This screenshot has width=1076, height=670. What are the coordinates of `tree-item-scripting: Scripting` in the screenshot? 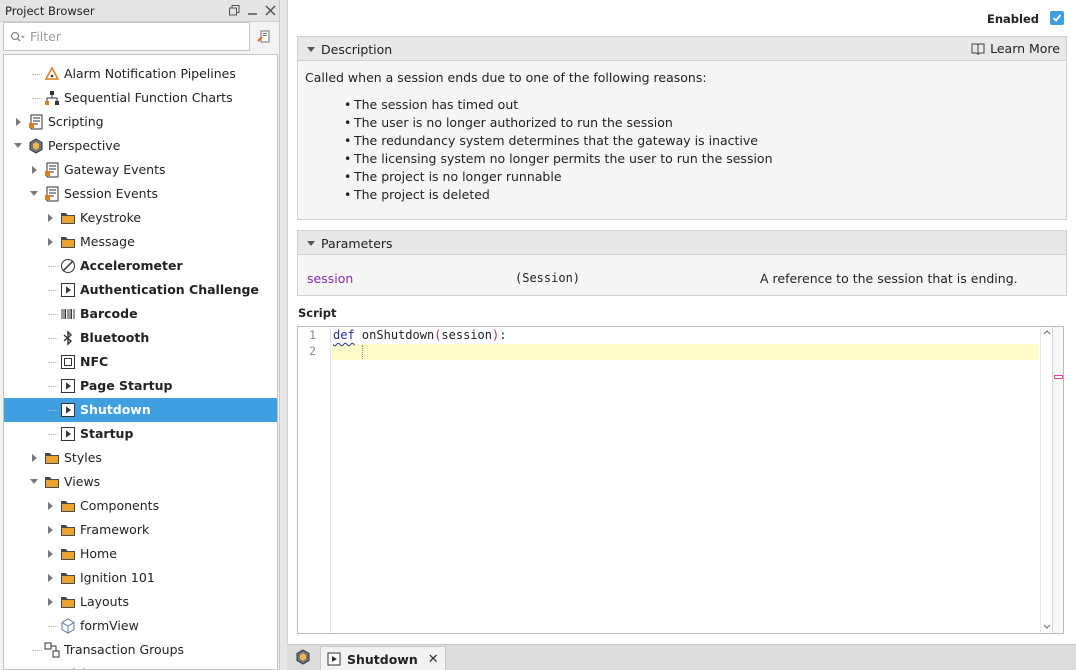 It's located at (140, 122).